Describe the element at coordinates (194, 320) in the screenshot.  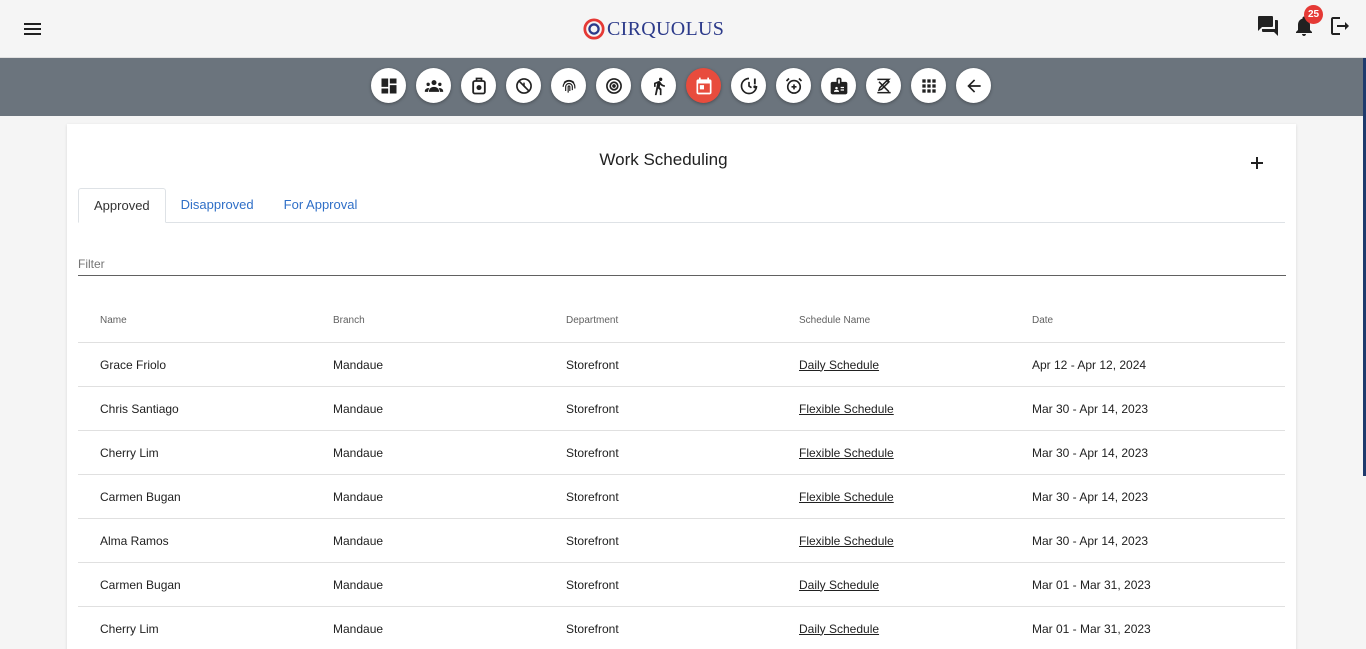
I see `column-header-name: Name` at that location.